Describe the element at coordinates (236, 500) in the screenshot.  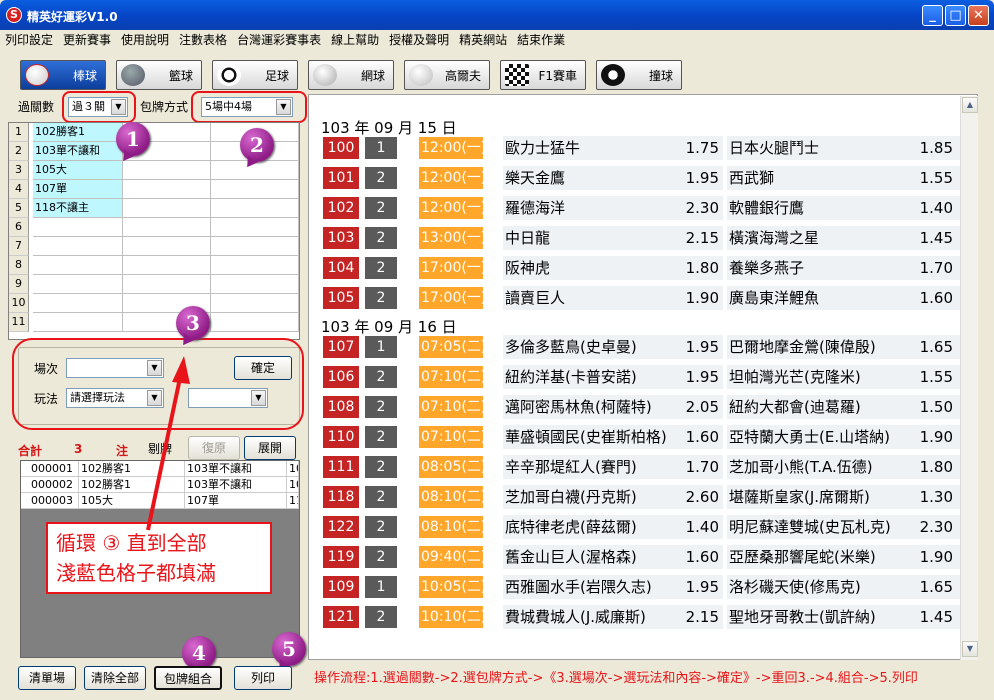
I see `list-cell: 107單` at that location.